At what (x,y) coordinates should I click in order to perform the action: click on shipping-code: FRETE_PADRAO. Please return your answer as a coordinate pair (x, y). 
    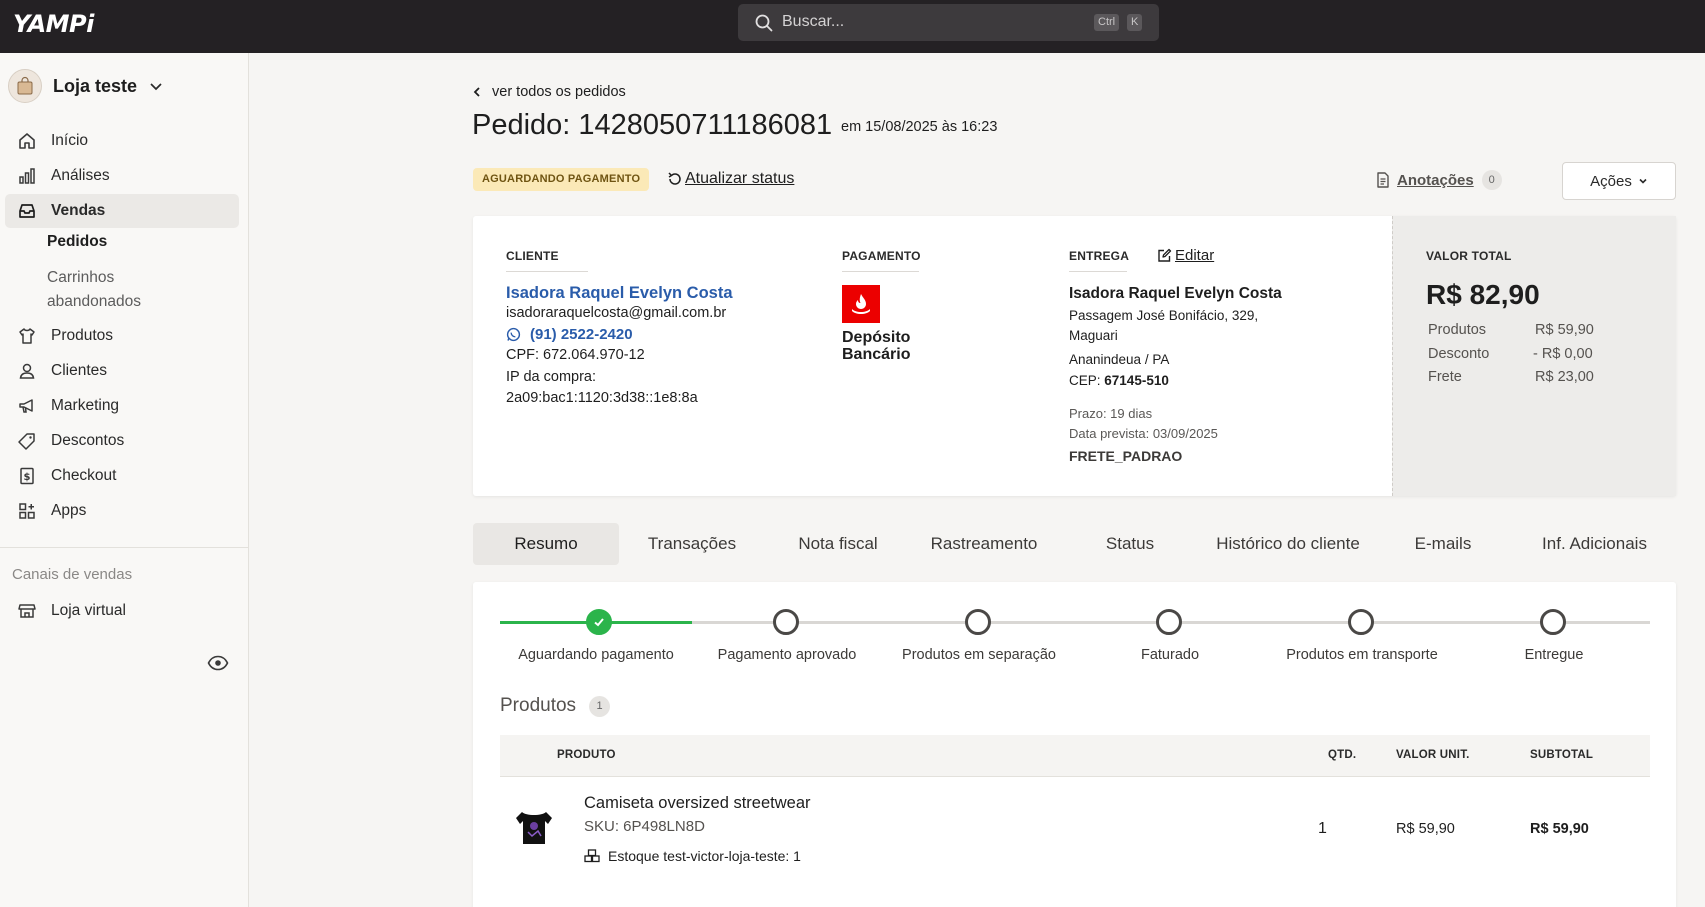
    Looking at the image, I should click on (1126, 456).